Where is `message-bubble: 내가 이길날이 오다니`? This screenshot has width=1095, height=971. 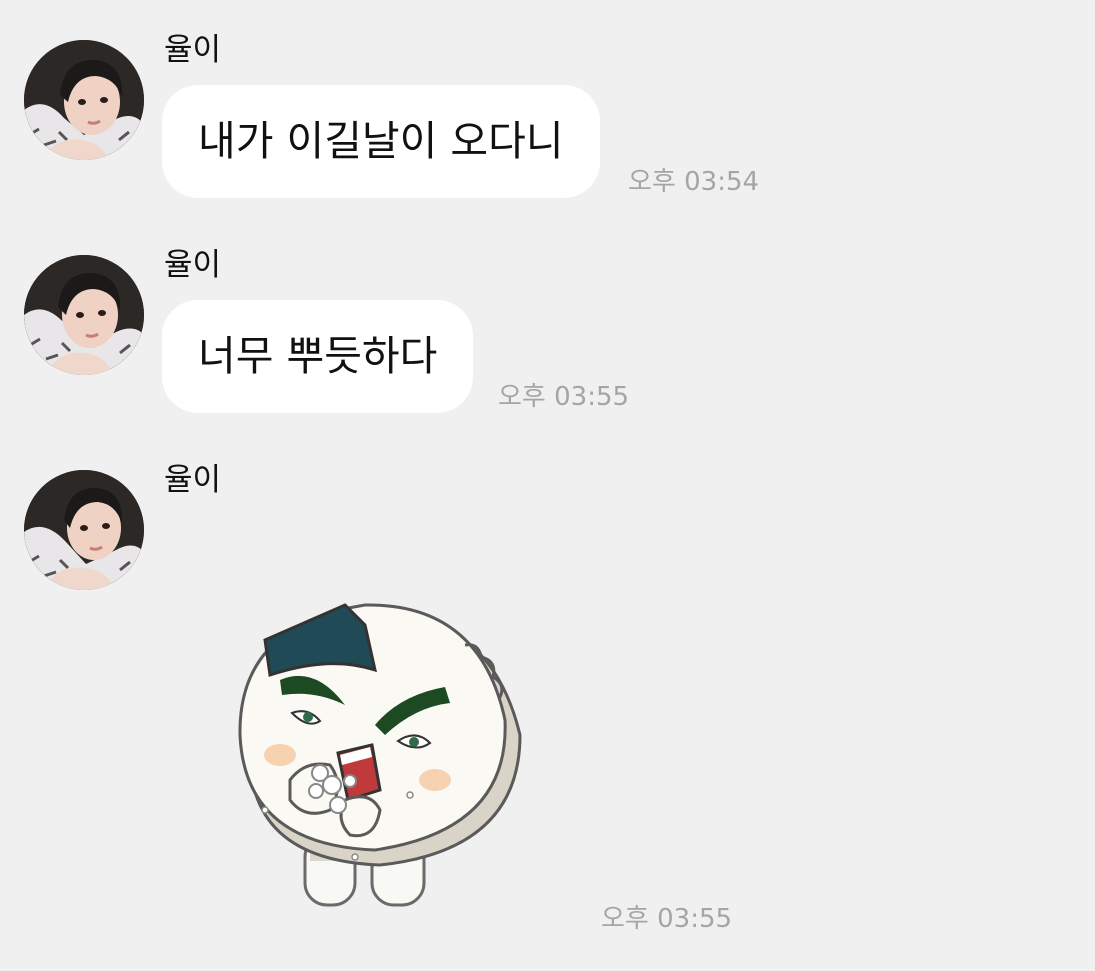
message-bubble: 내가 이길날이 오다니 is located at coordinates (381, 141).